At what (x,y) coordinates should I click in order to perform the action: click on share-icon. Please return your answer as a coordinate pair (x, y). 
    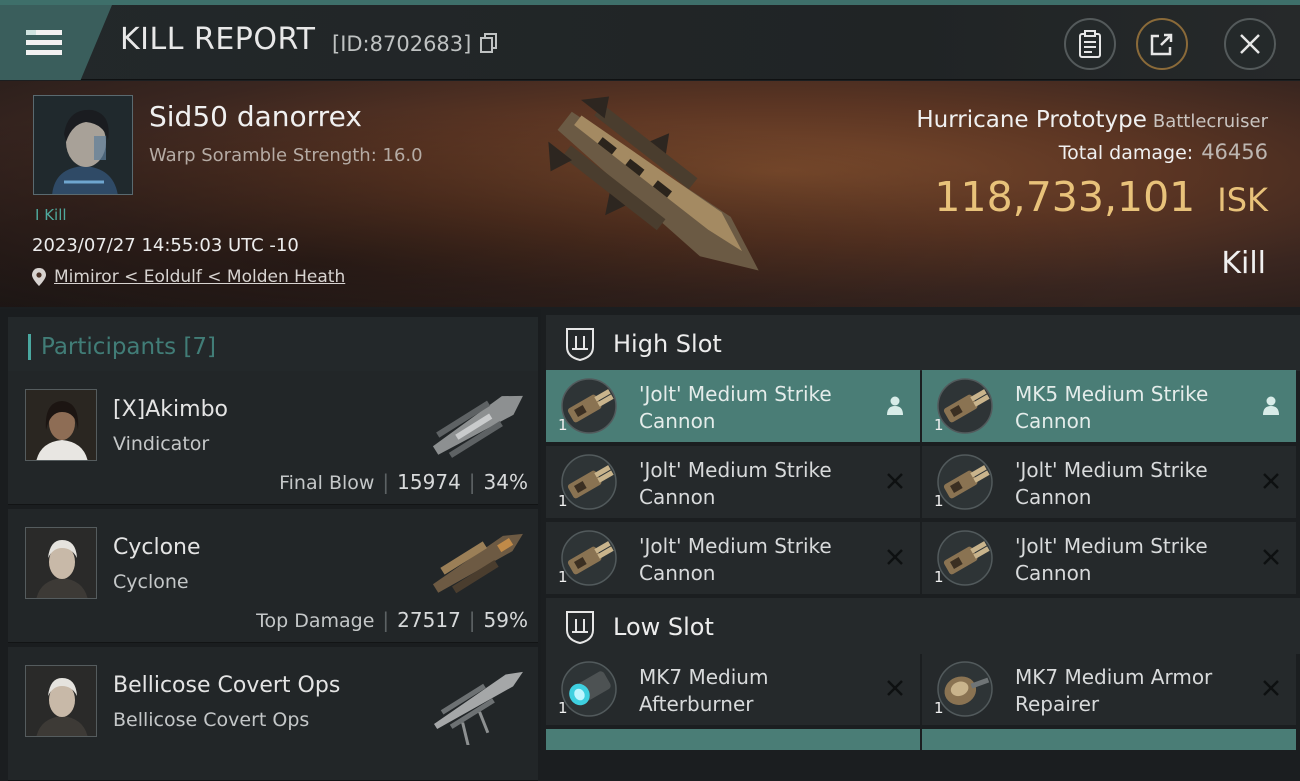
    Looking at the image, I should click on (1161, 44).